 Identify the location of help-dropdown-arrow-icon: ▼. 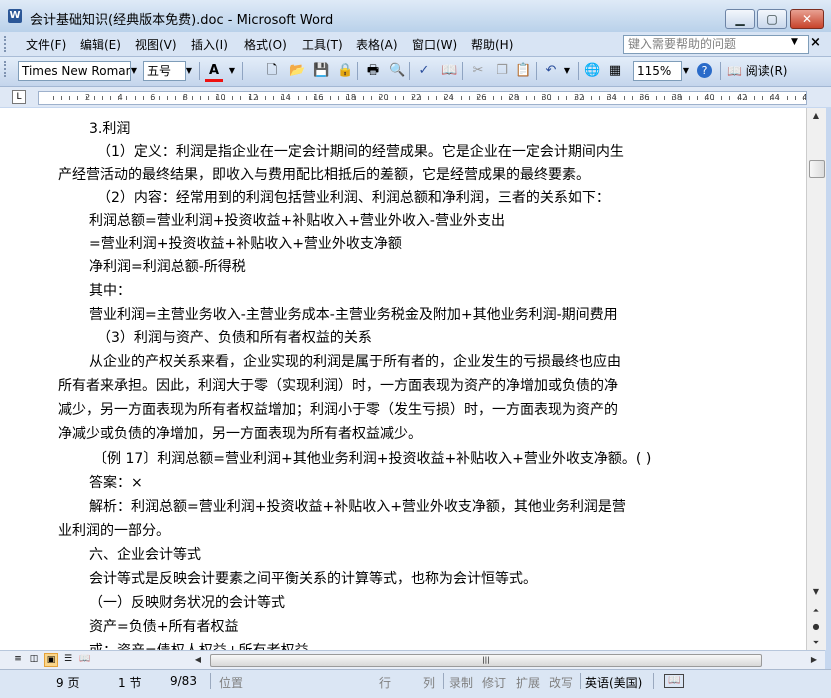
(794, 42).